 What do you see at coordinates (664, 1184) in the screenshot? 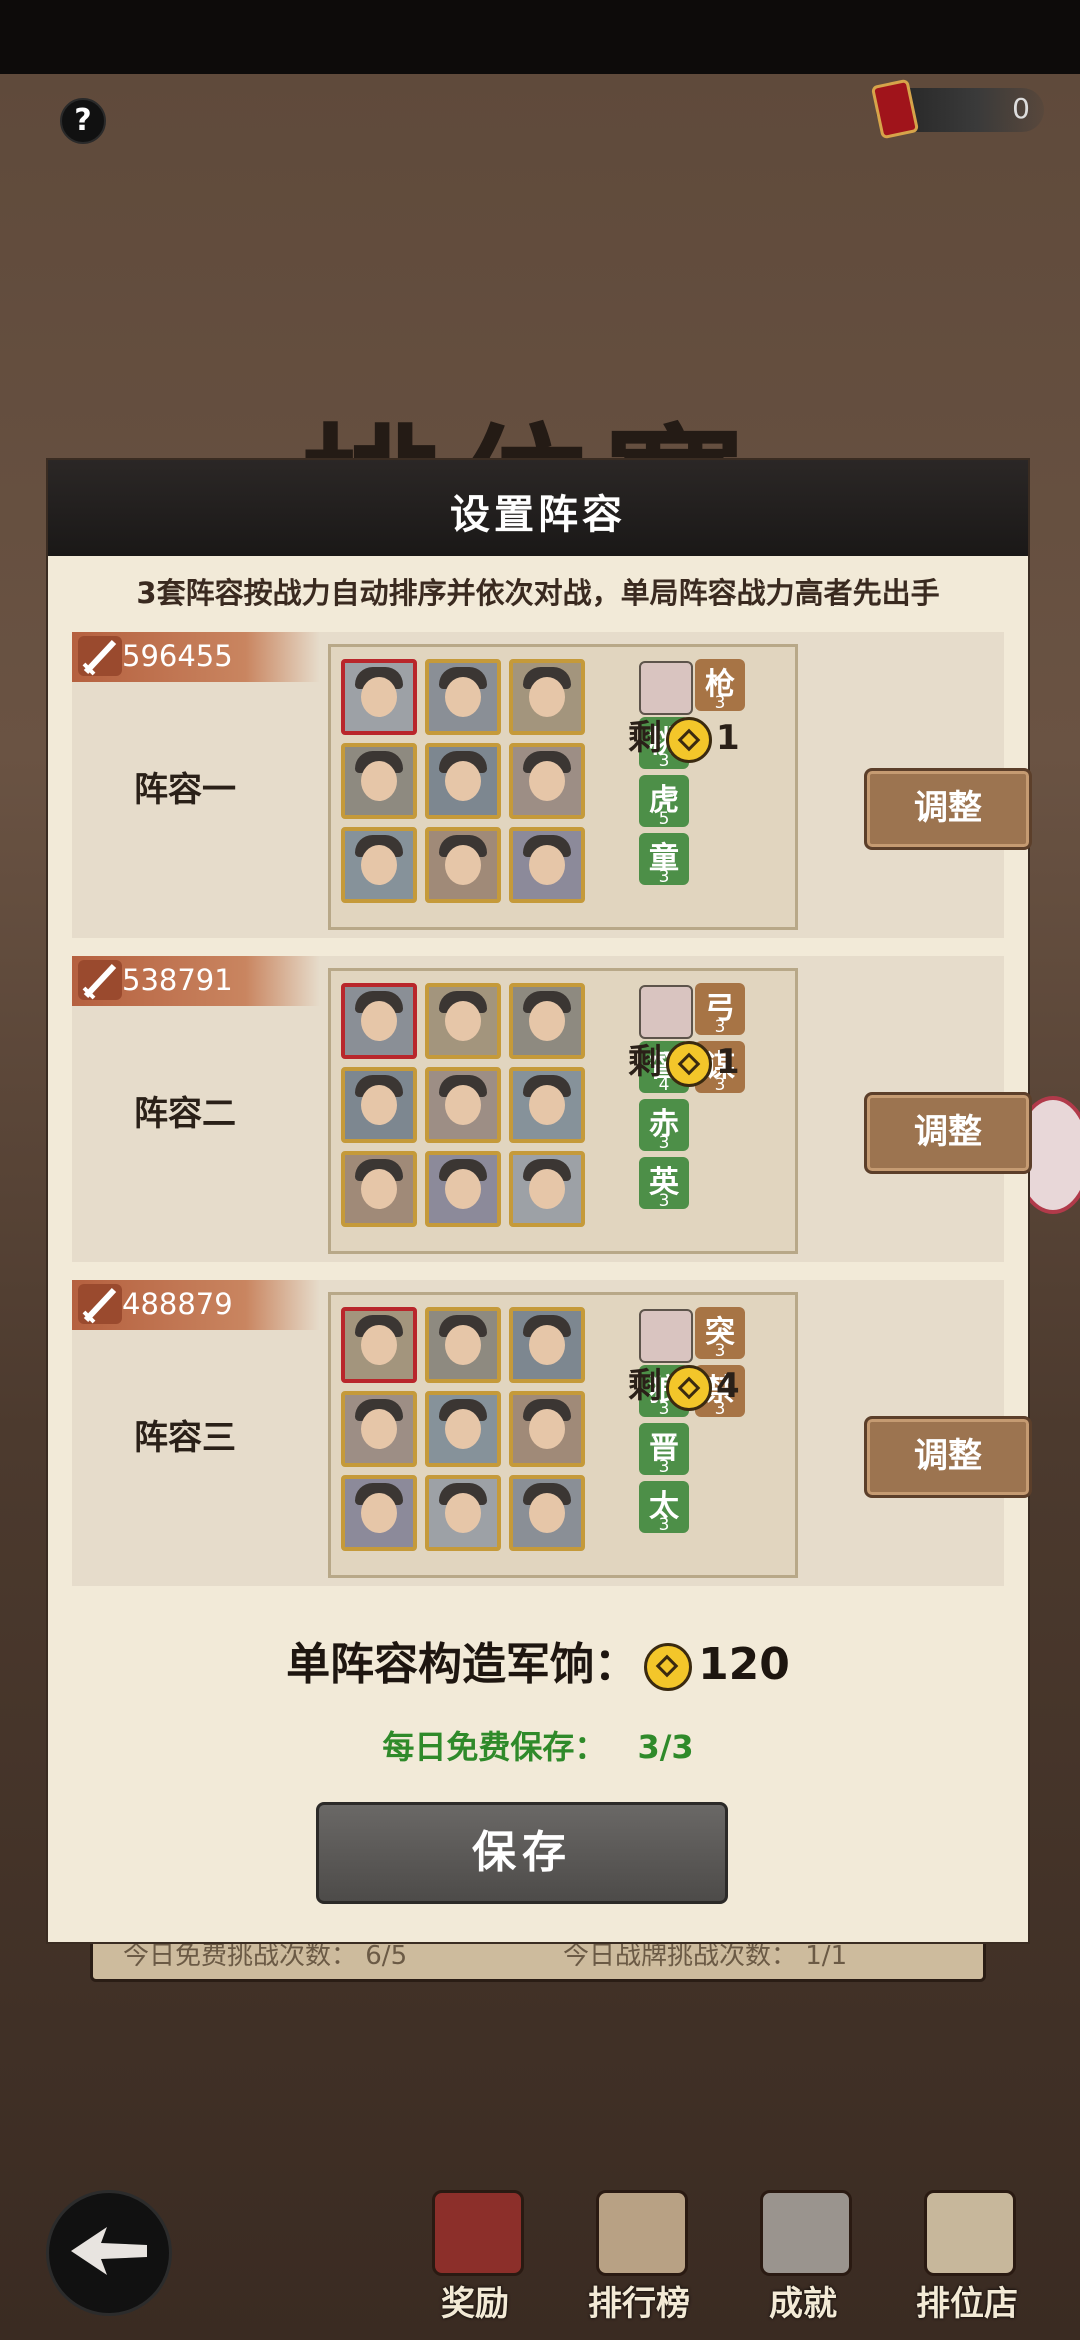
I see `bond-tag: 英3` at bounding box center [664, 1184].